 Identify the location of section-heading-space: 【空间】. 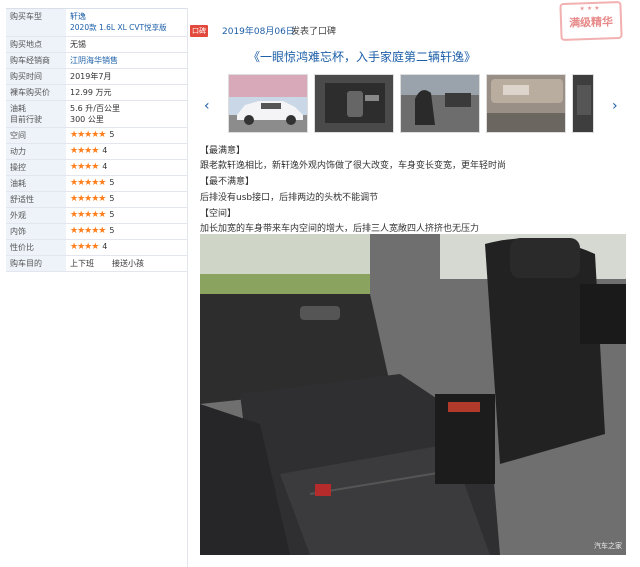
(218, 214).